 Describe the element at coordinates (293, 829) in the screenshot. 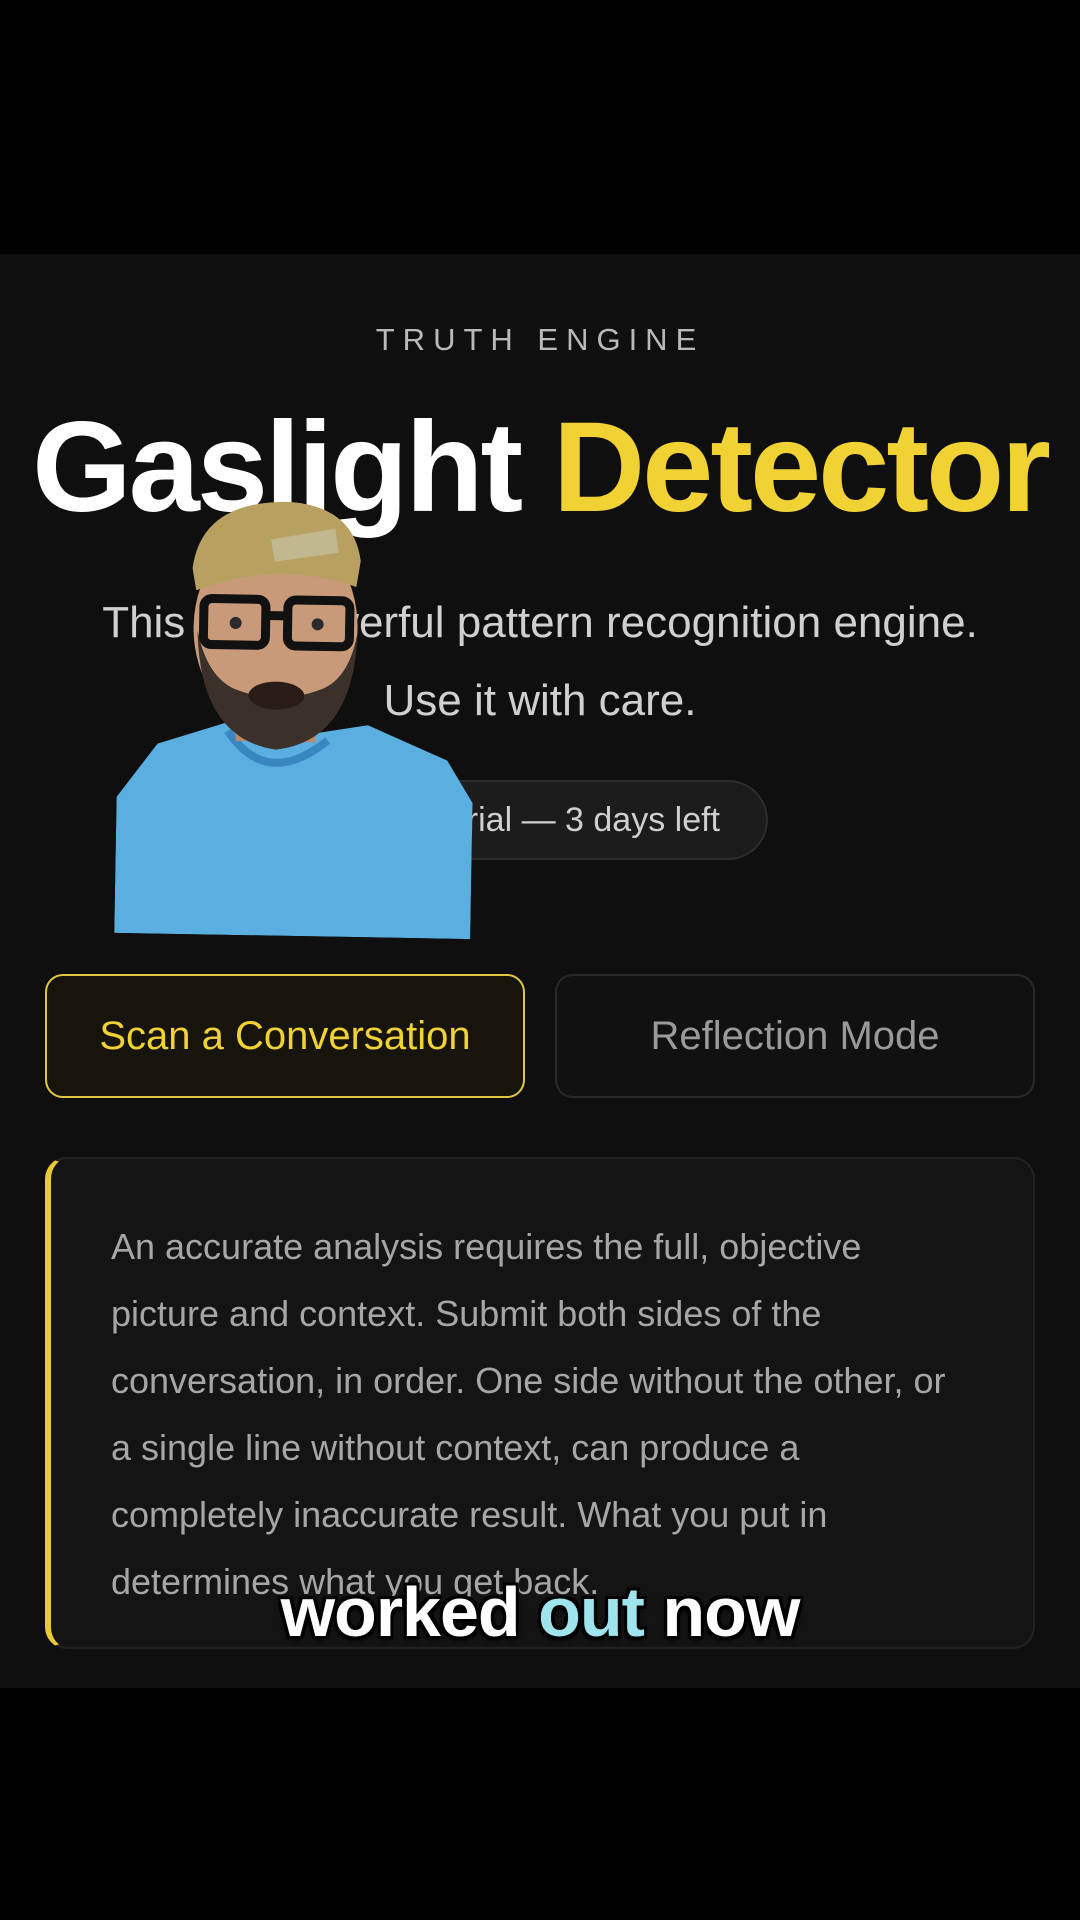

I see `presenter-shirt` at that location.